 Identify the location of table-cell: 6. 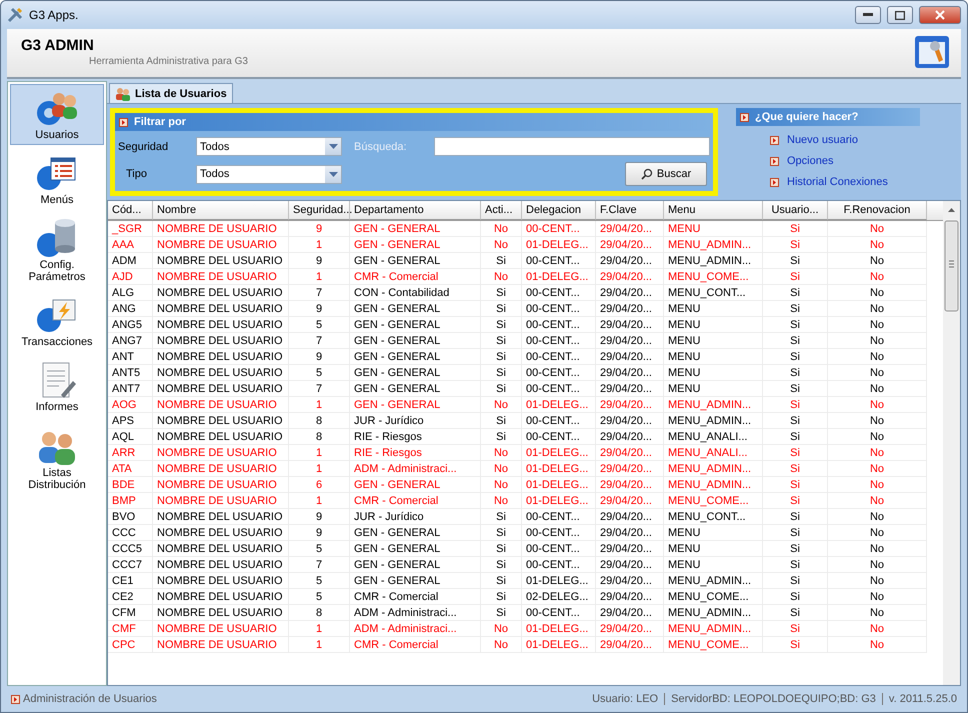
(319, 485).